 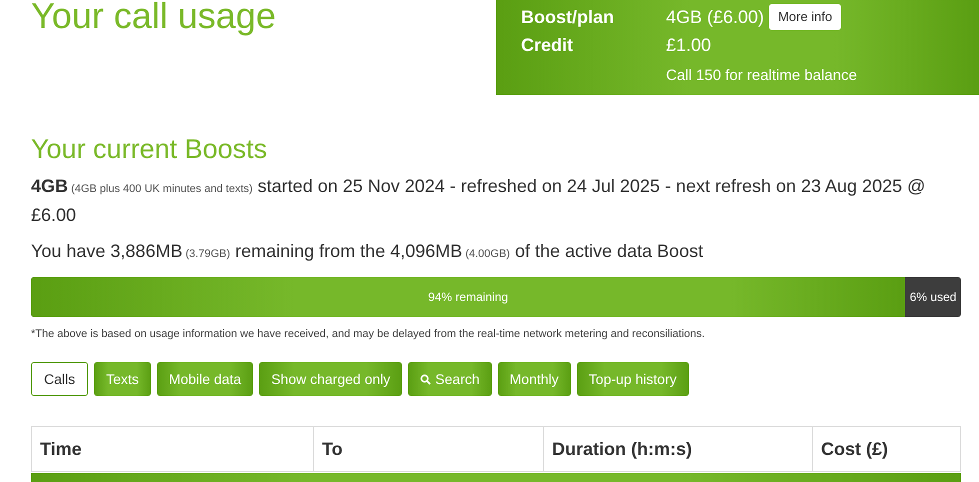 I want to click on used-label: 6% used, so click(x=933, y=297).